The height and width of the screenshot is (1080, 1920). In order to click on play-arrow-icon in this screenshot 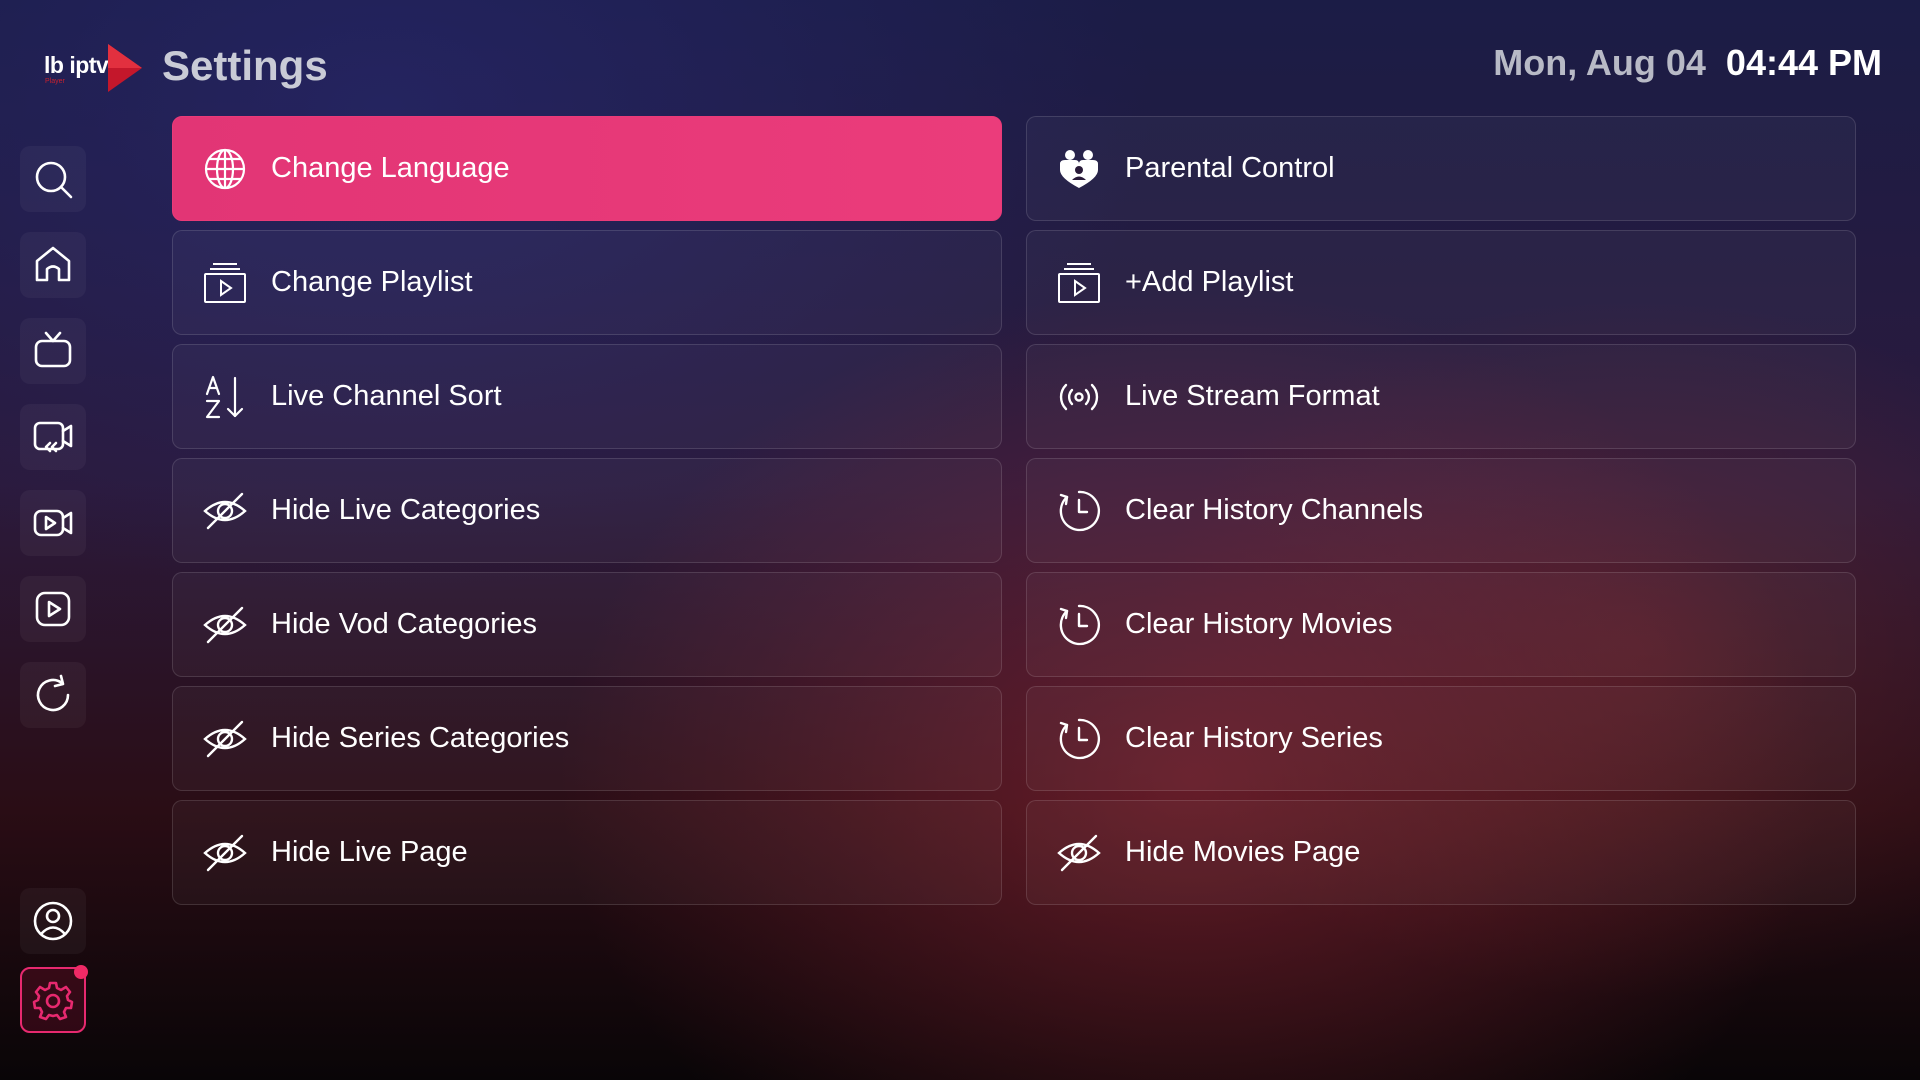, I will do `click(125, 68)`.